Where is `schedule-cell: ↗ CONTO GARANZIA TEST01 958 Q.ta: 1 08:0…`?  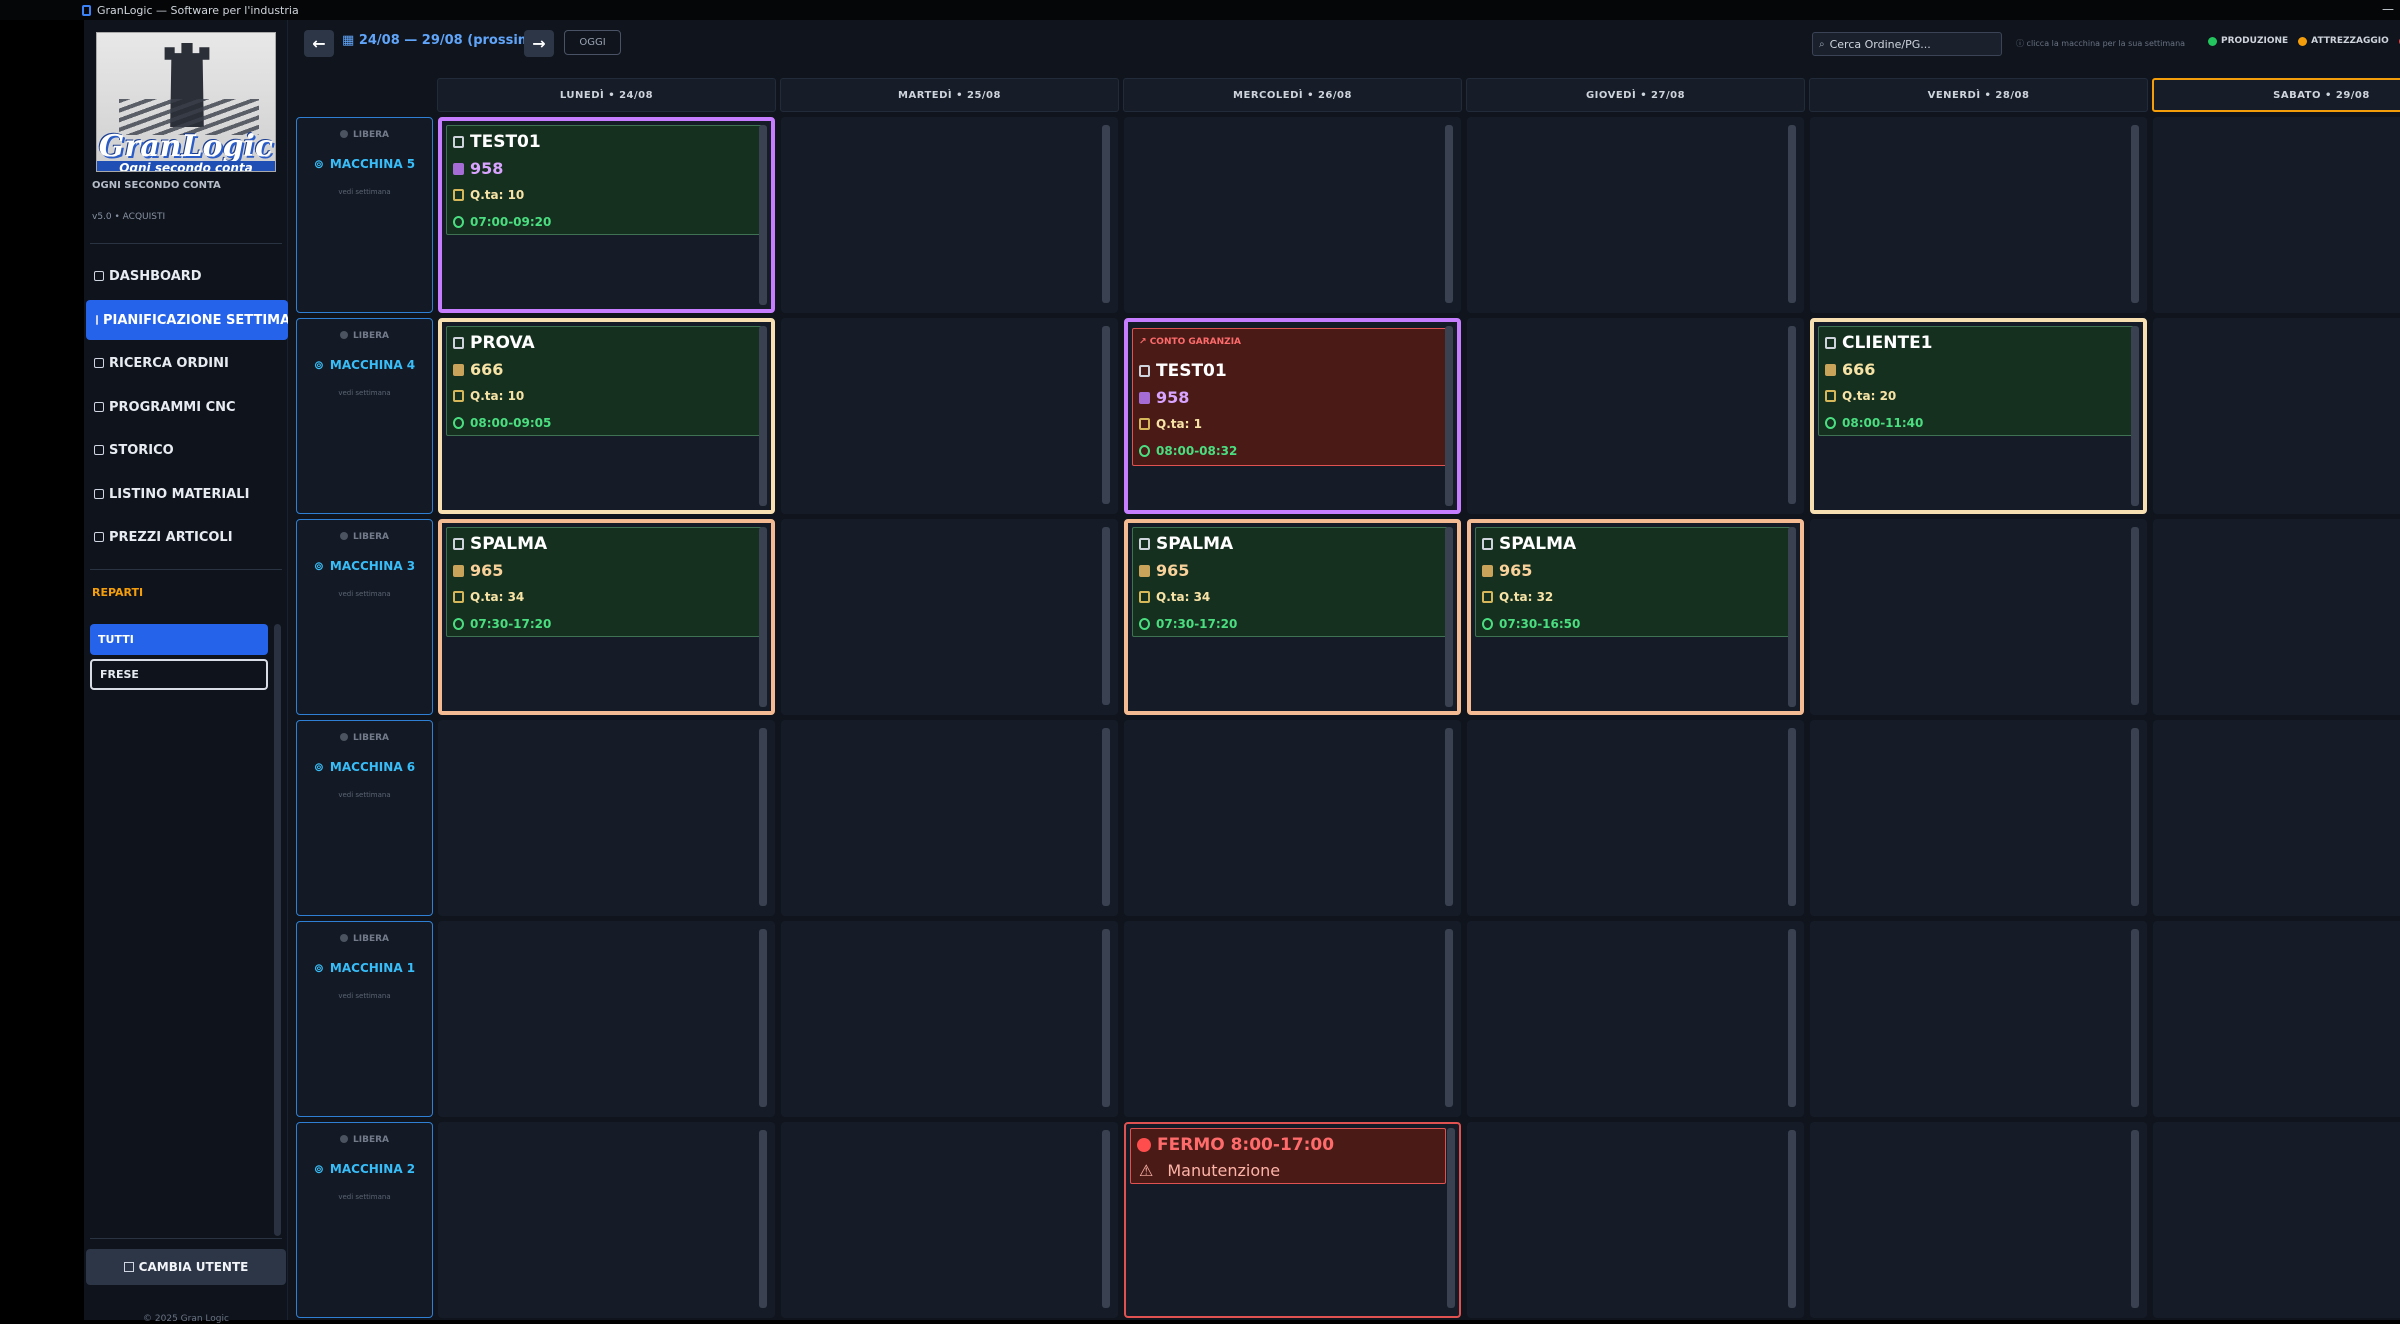
schedule-cell: ↗ CONTO GARANZIA TEST01 958 Q.ta: 1 08:0… is located at coordinates (1292, 416).